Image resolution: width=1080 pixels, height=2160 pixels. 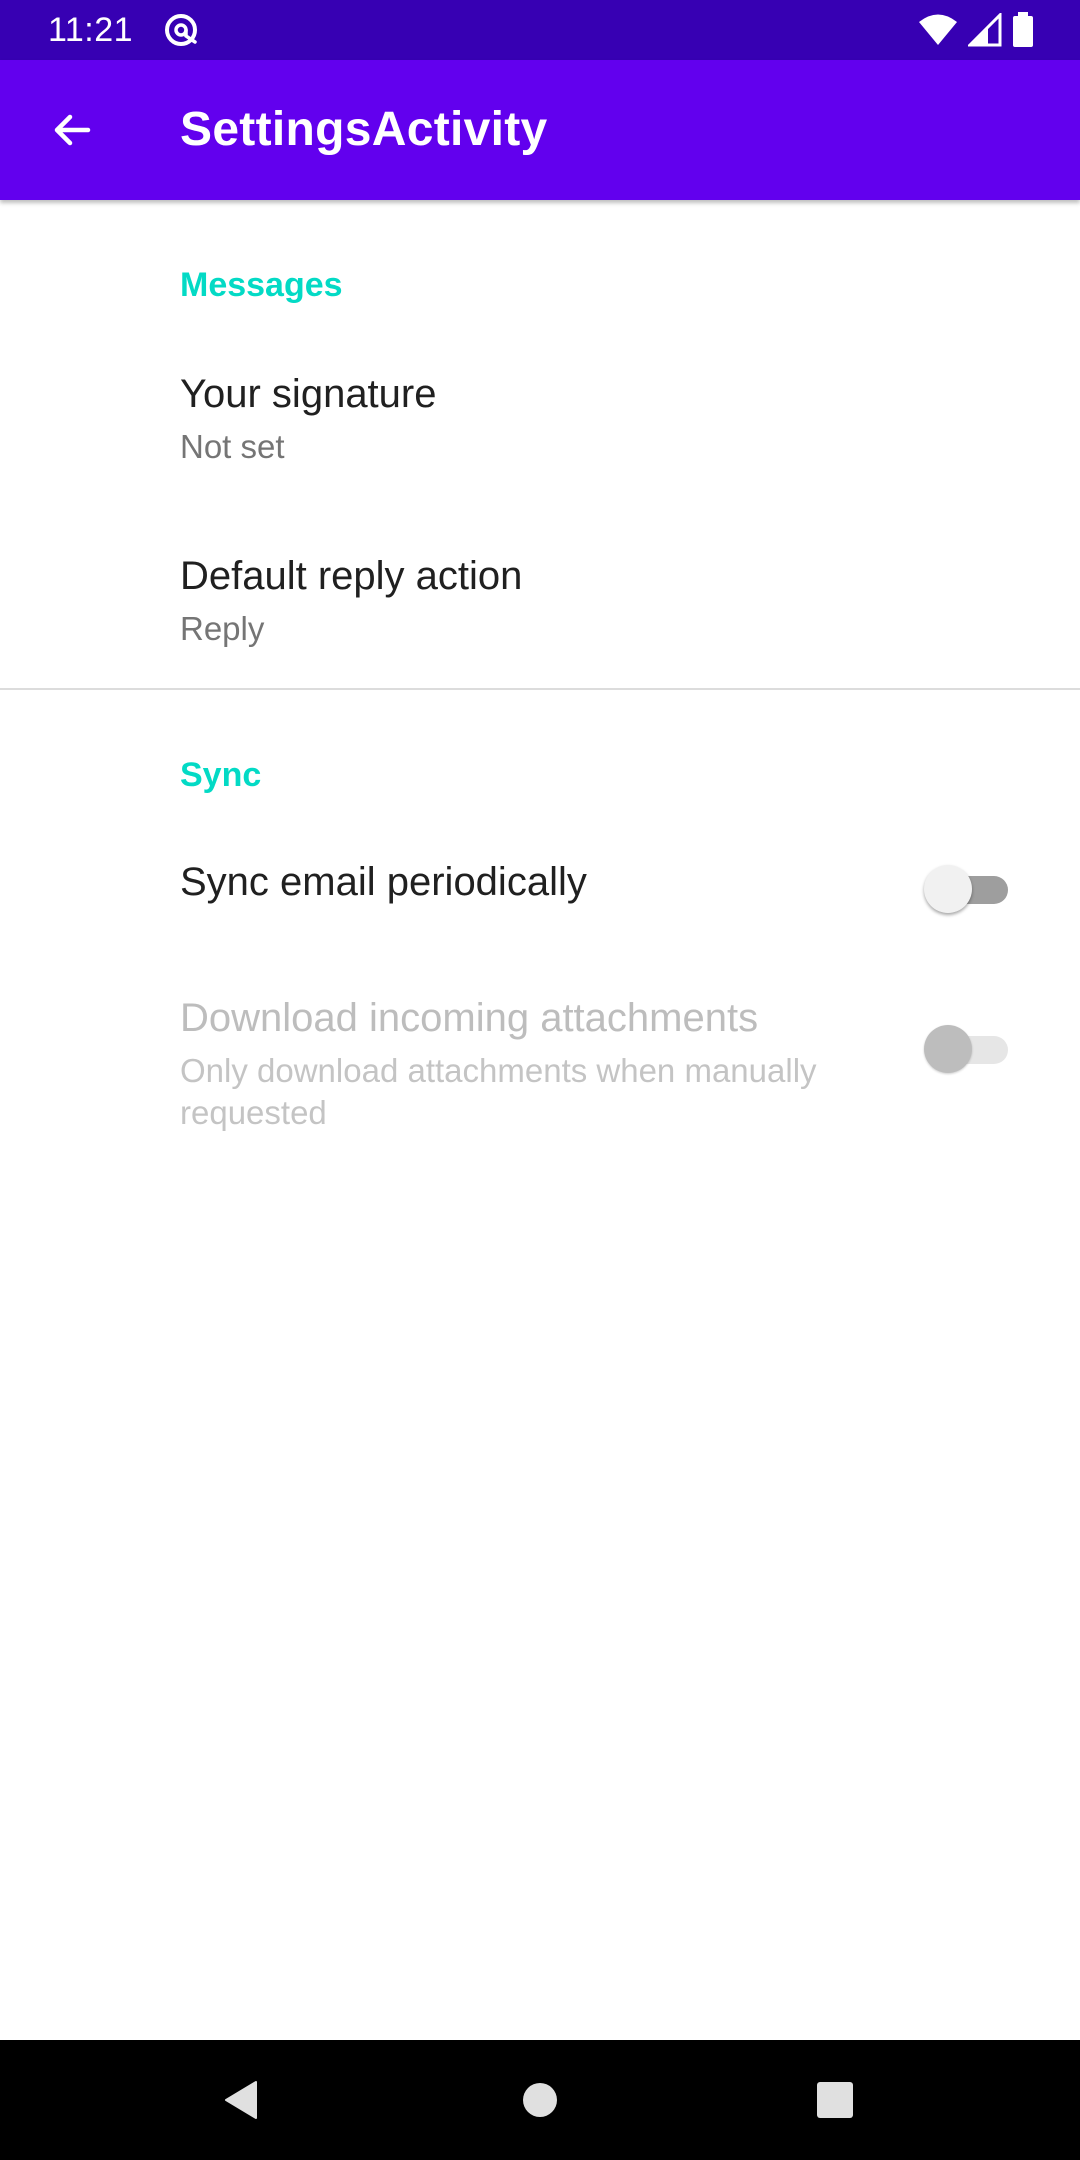 I want to click on battery-icon, so click(x=1023, y=30).